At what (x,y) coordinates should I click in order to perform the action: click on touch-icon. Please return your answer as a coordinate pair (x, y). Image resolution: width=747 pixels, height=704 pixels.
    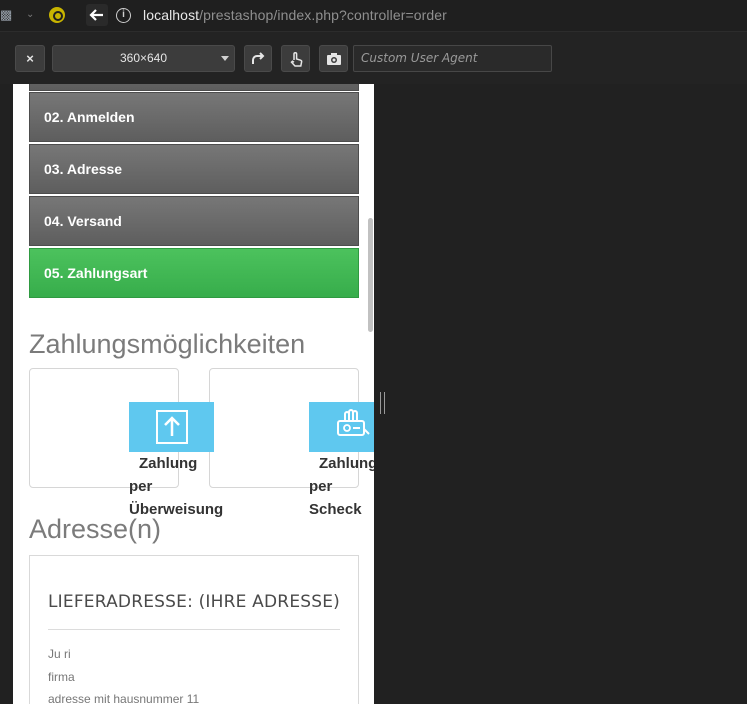
    Looking at the image, I should click on (296, 59).